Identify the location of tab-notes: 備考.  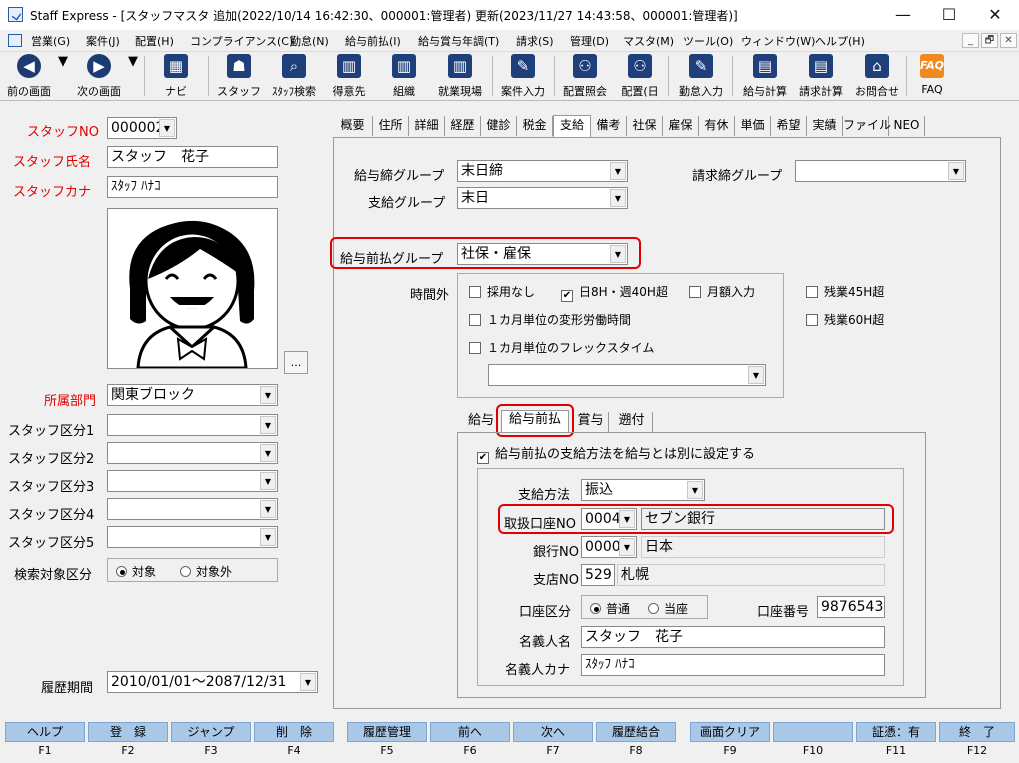
(609, 126).